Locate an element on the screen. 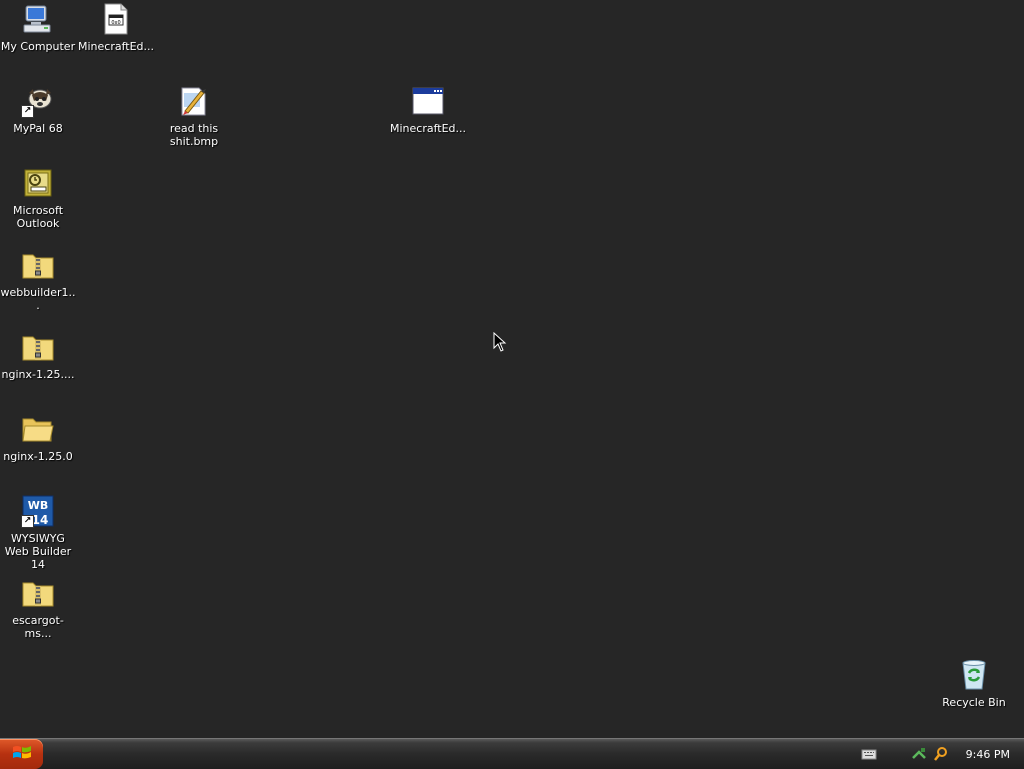 The width and height of the screenshot is (1024, 769). search-icon is located at coordinates (941, 754).